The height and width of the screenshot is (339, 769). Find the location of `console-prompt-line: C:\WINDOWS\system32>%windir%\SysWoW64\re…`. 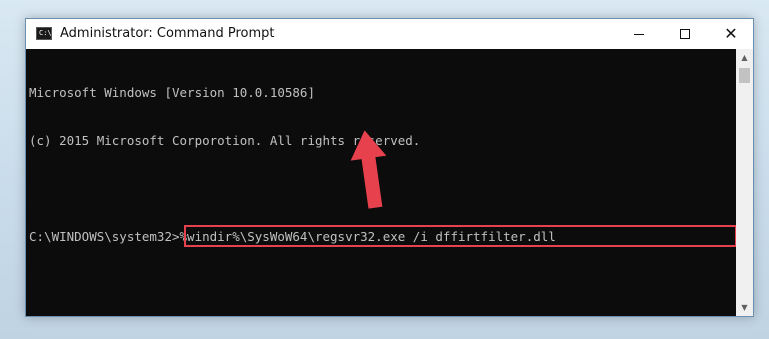

console-prompt-line: C:\WINDOWS\system32>%windir%\SysWoW64\re… is located at coordinates (383, 236).